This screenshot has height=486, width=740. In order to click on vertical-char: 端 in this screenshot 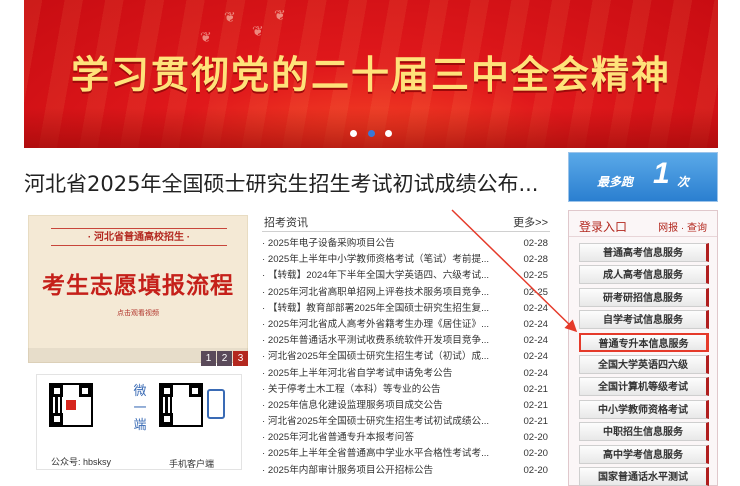, I will do `click(140, 425)`.